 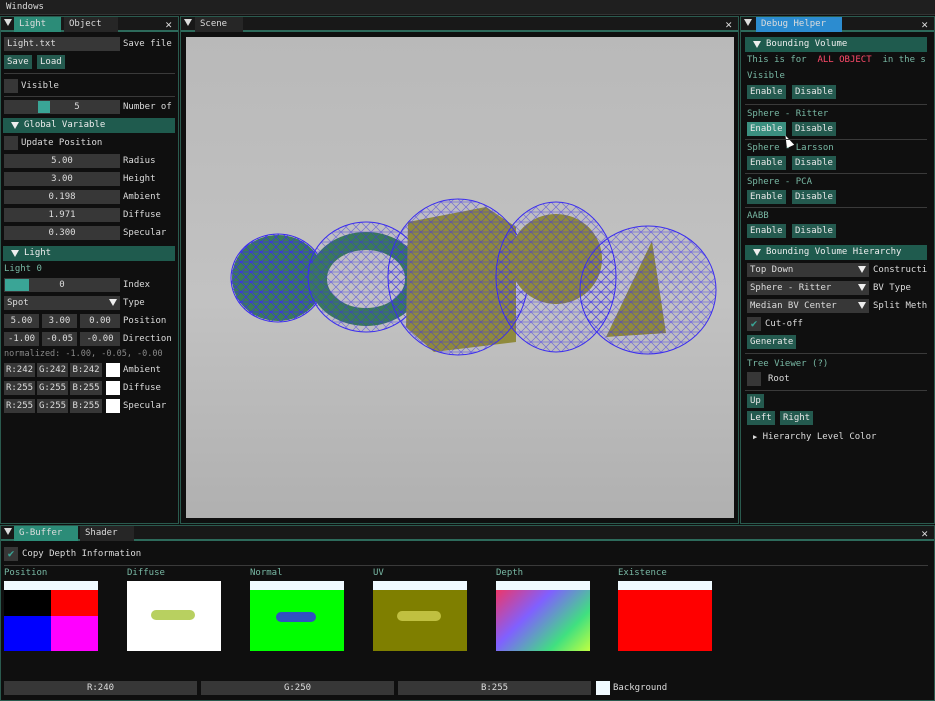 What do you see at coordinates (766, 231) in the screenshot?
I see `aabb-enable-button: Enable` at bounding box center [766, 231].